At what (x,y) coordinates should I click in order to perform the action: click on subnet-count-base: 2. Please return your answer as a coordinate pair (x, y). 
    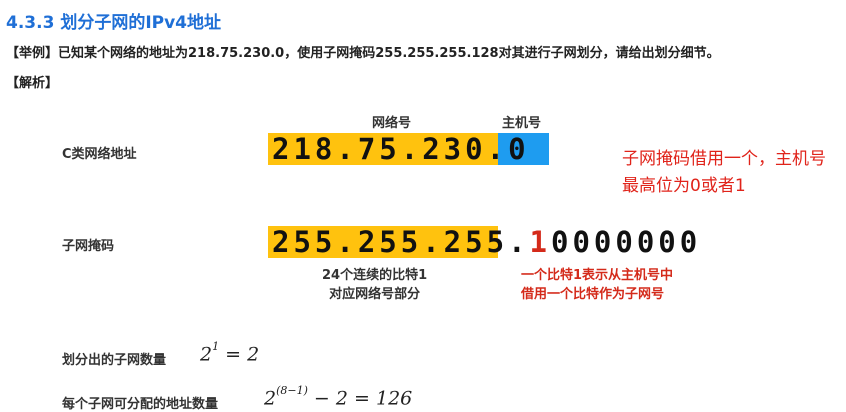
    Looking at the image, I should click on (206, 354).